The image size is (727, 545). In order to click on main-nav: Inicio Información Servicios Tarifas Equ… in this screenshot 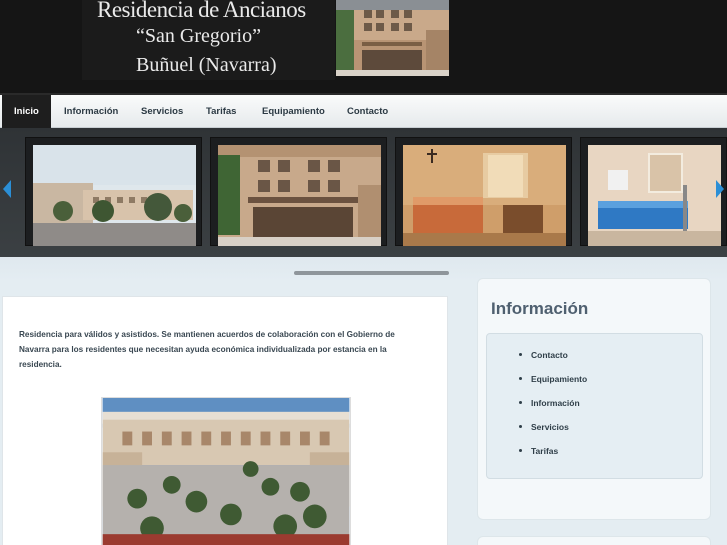, I will do `click(363, 110)`.